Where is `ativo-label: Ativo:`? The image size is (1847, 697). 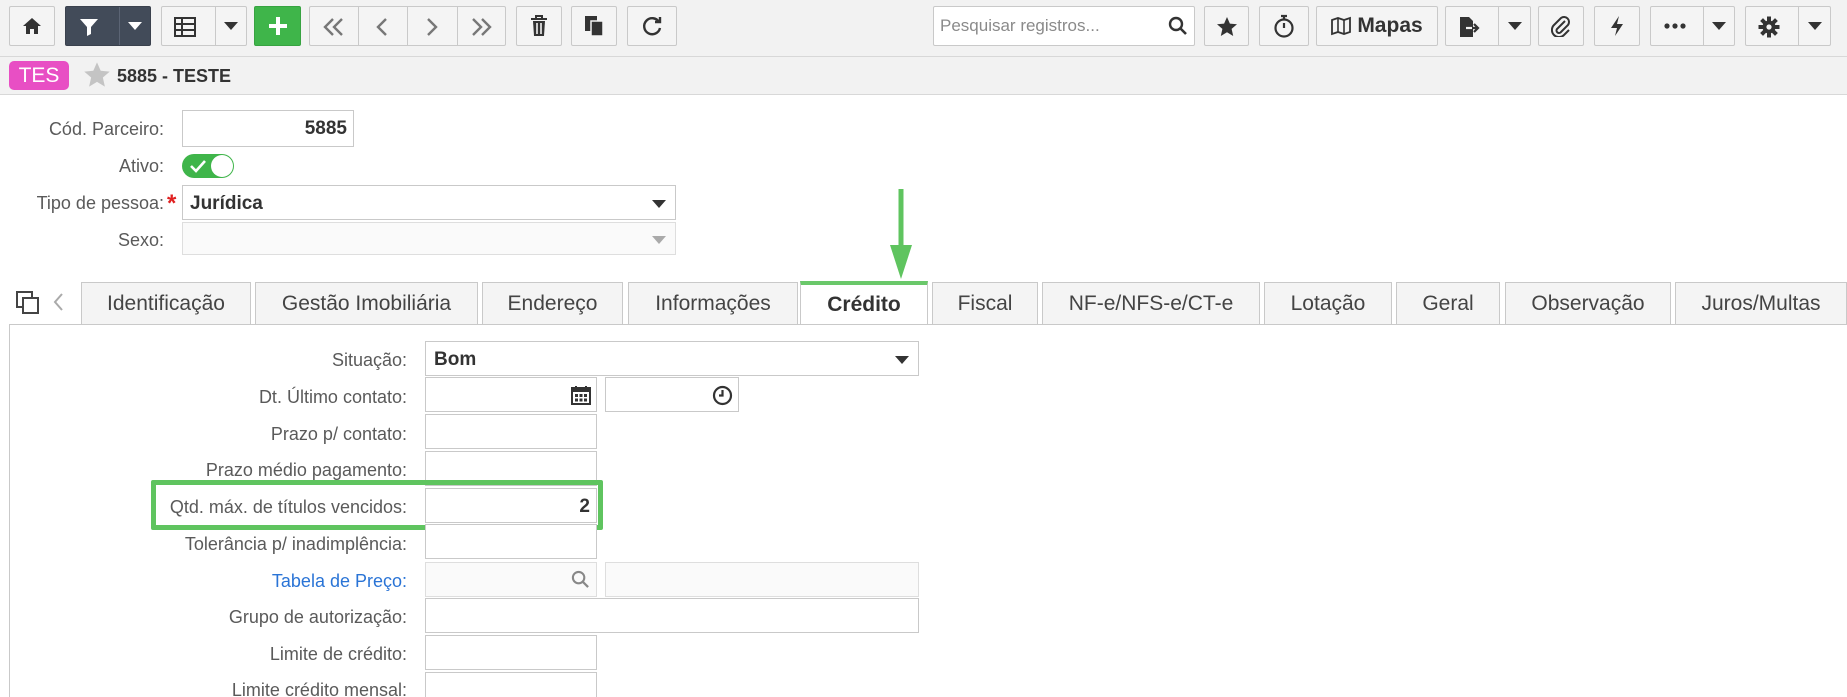
ativo-label: Ativo: is located at coordinates (141, 166).